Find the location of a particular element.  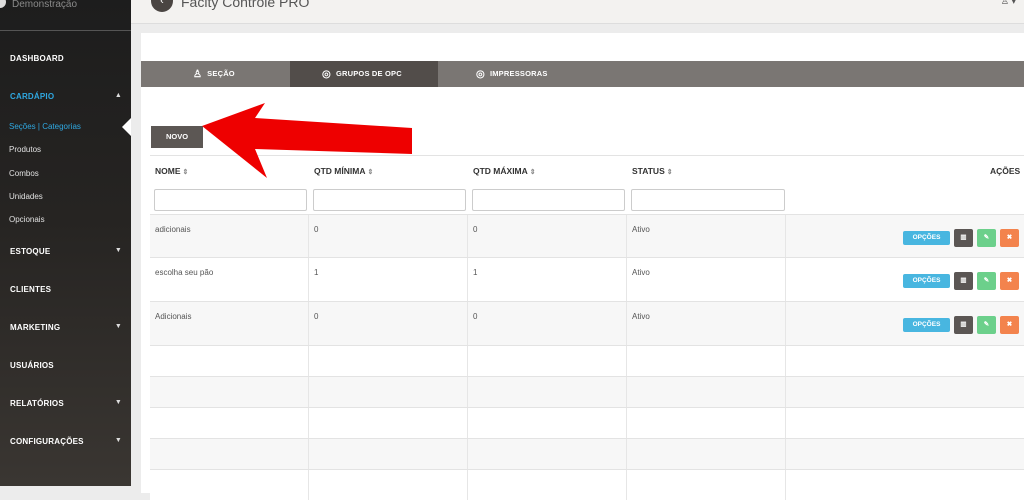

header-label: STATUS is located at coordinates (648, 171).